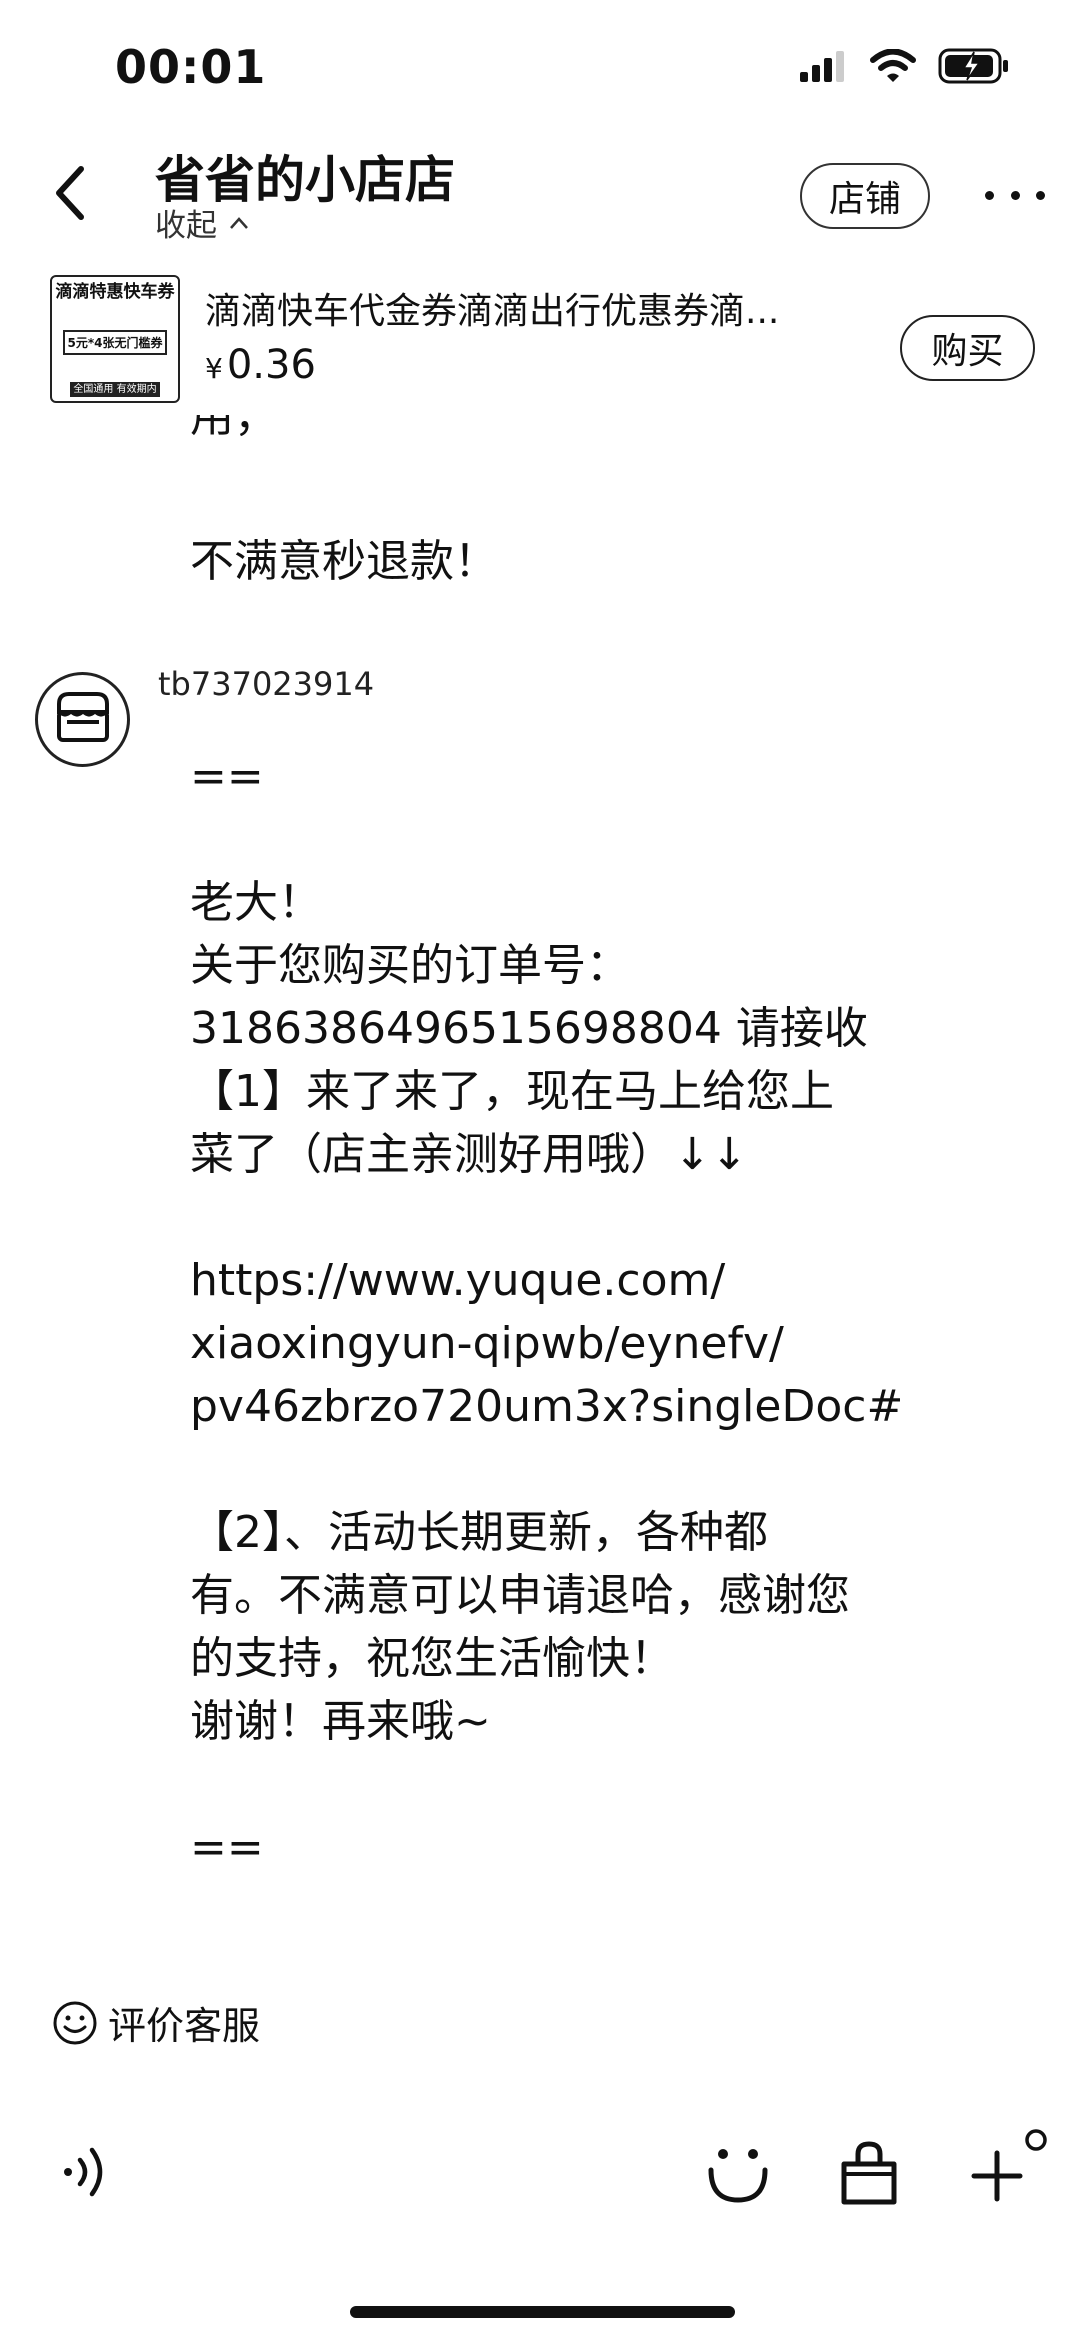 The image size is (1080, 2337). I want to click on voice-icon, so click(87, 2172).